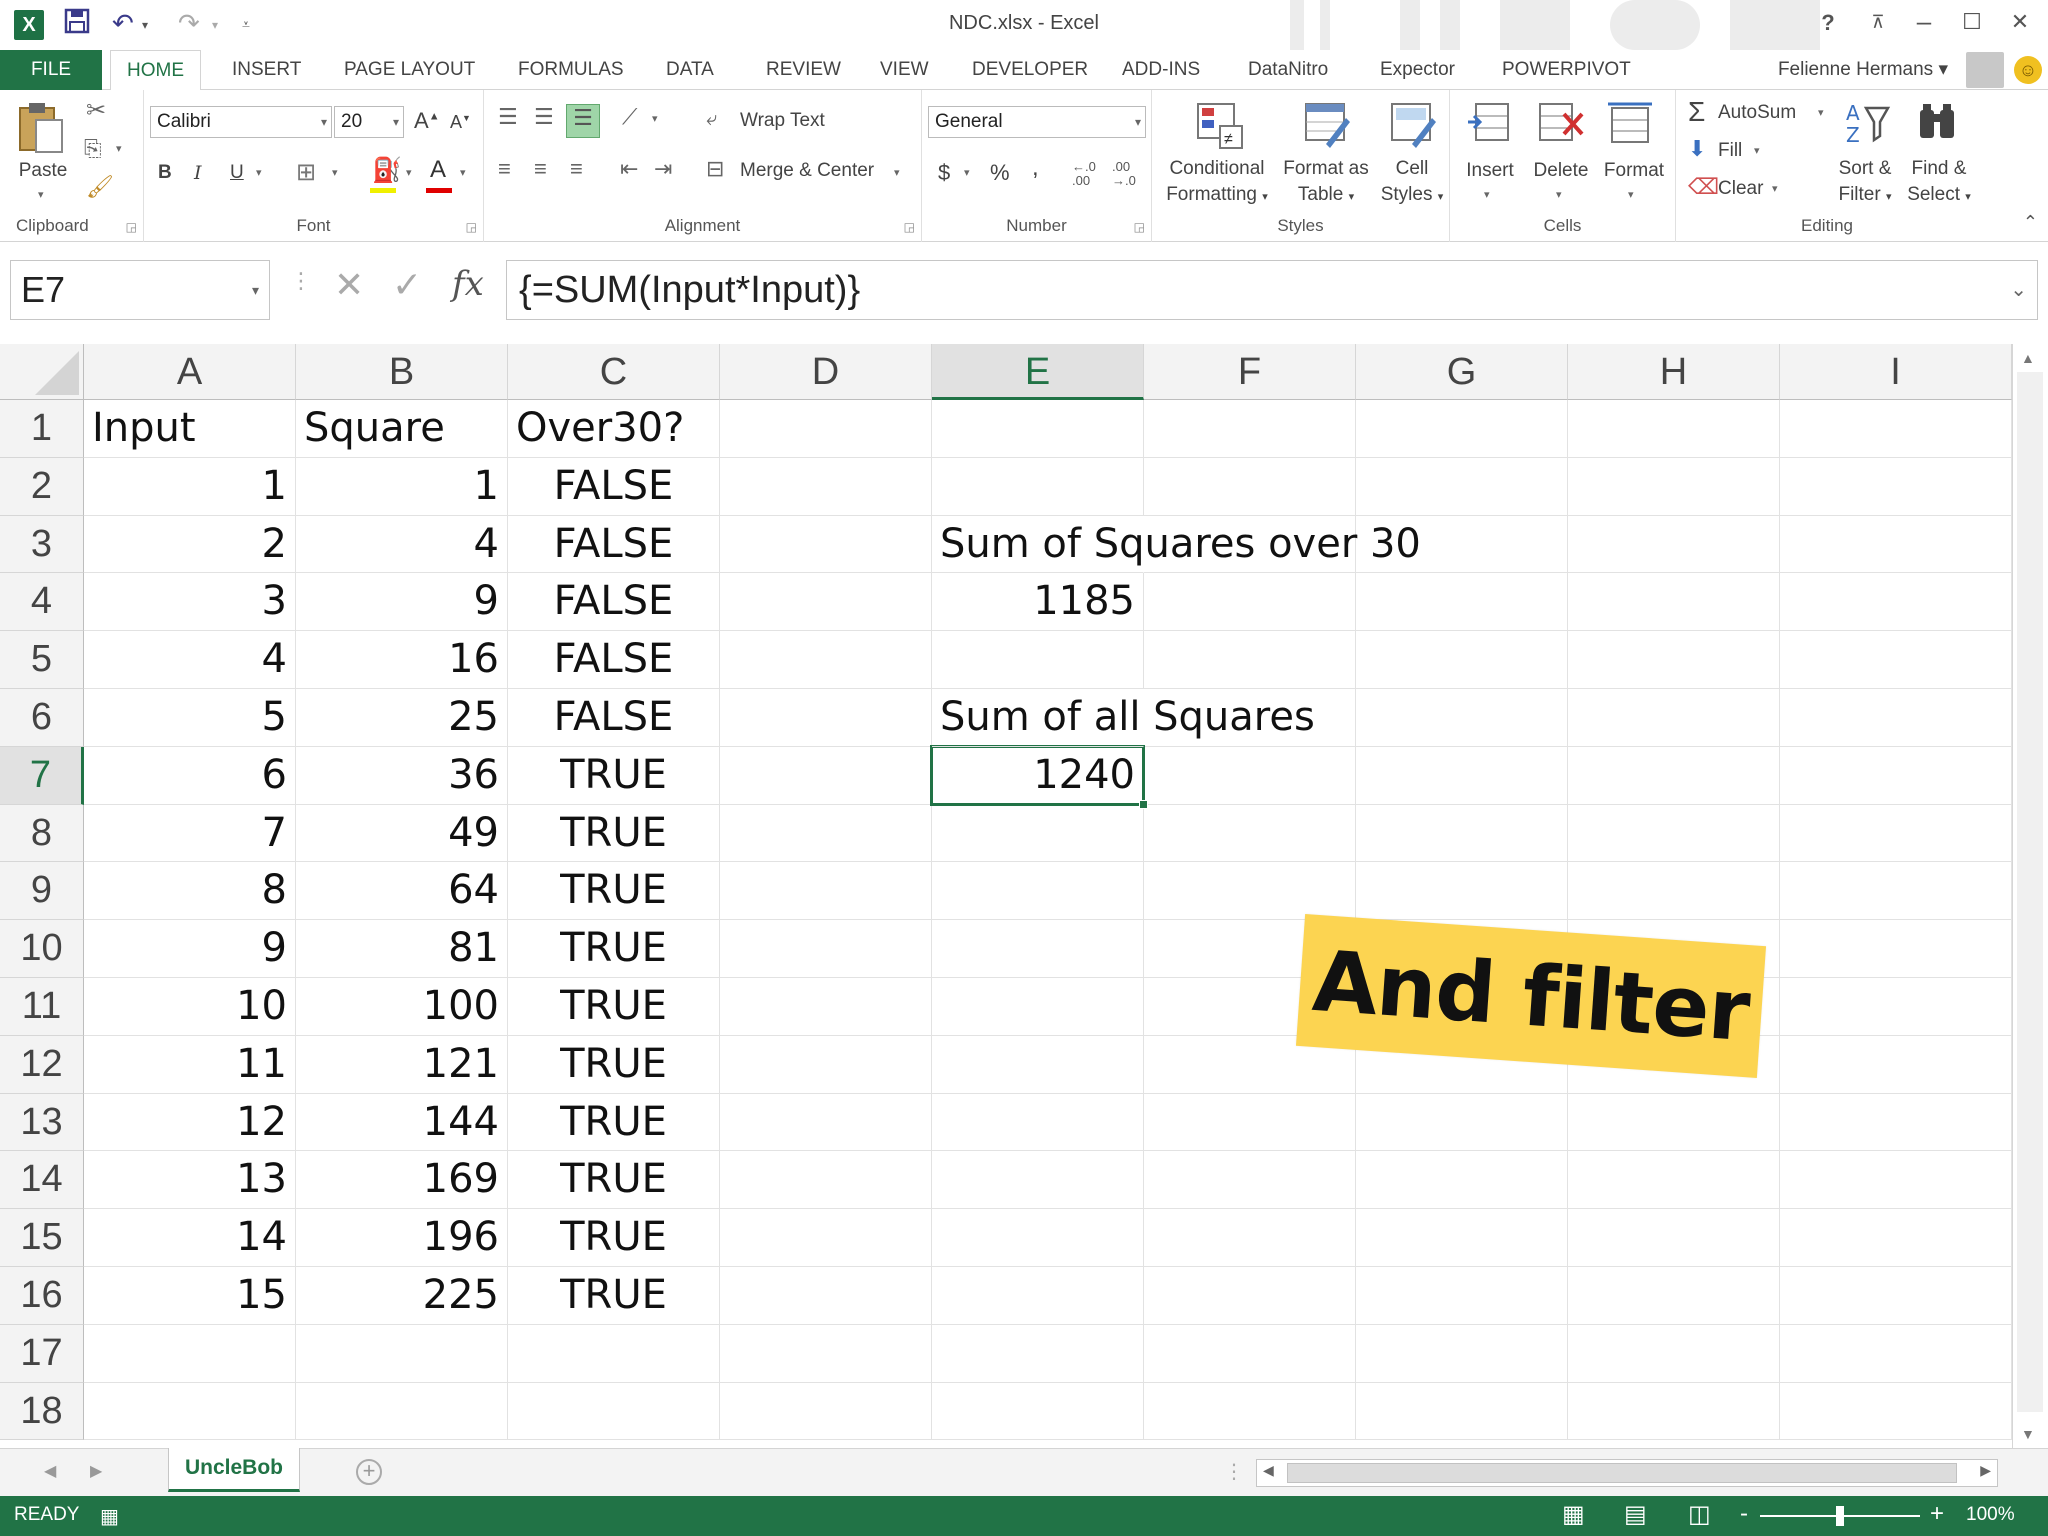  I want to click on format-cells-icon, so click(1631, 125).